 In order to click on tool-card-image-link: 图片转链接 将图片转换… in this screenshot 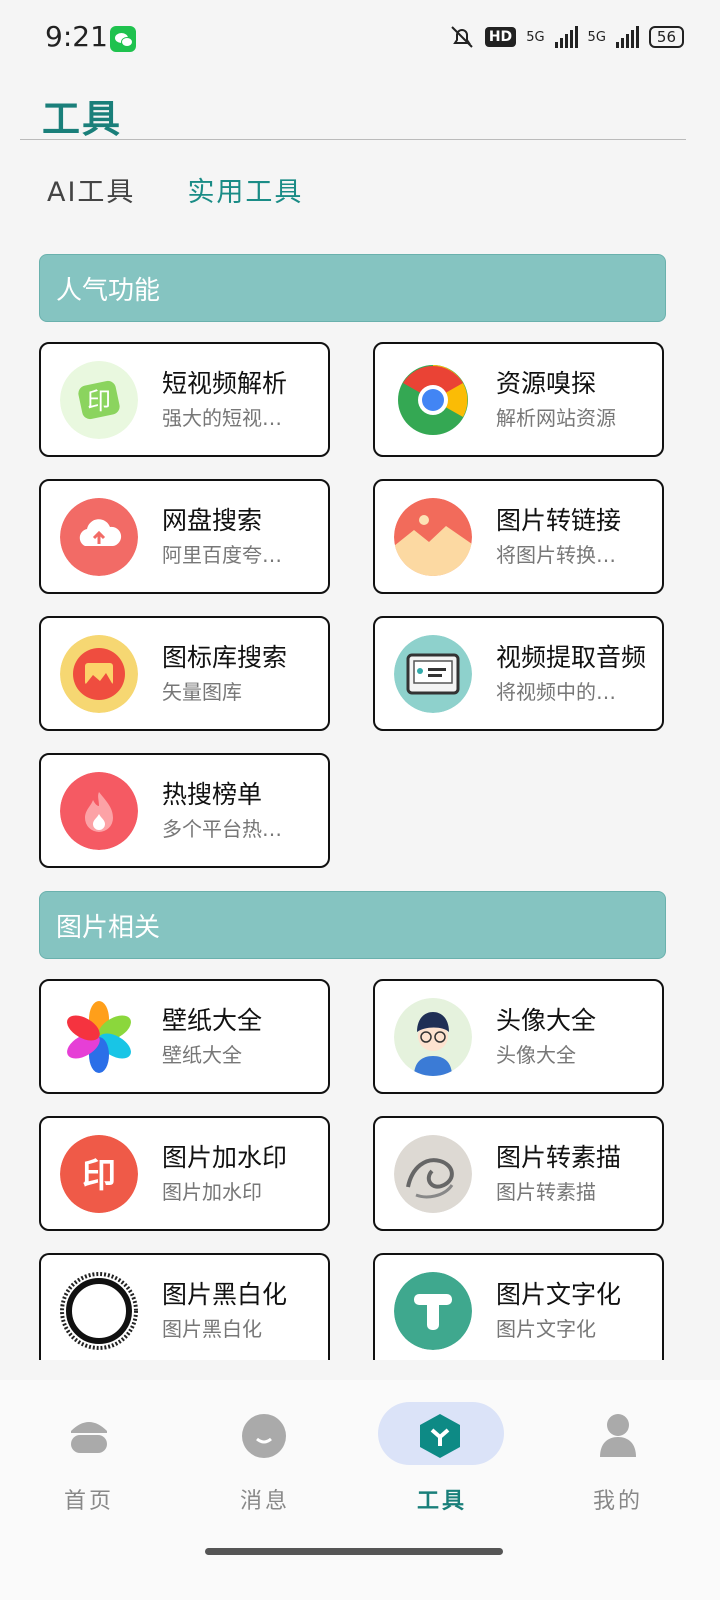, I will do `click(518, 536)`.